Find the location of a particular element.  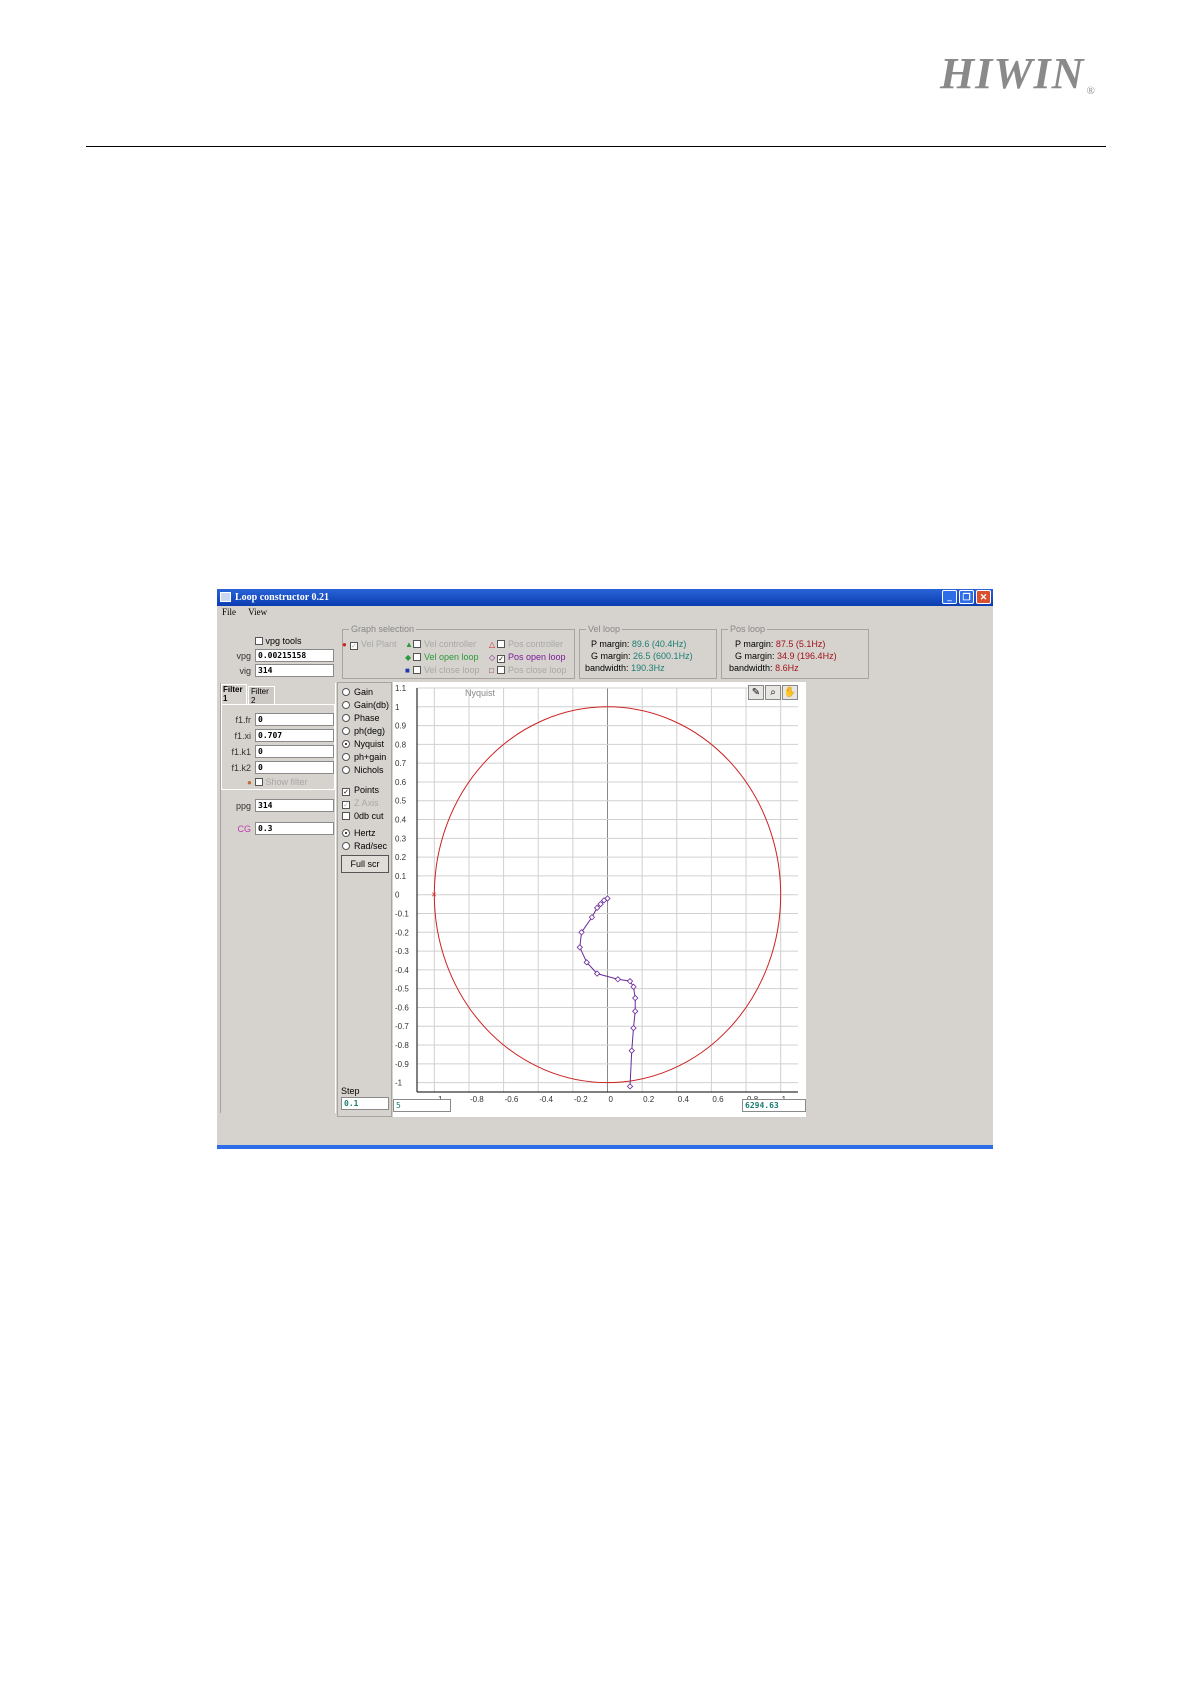

plot-type-option-6: Nichols is located at coordinates (363, 770).